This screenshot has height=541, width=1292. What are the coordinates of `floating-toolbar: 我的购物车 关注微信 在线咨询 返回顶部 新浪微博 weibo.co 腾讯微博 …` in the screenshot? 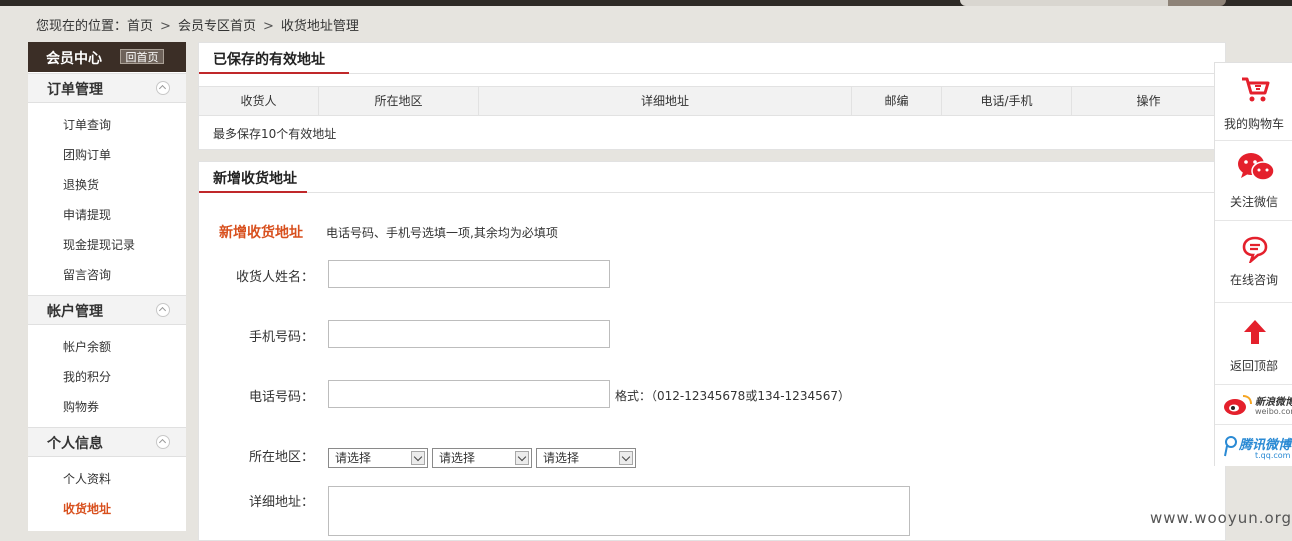 It's located at (1253, 264).